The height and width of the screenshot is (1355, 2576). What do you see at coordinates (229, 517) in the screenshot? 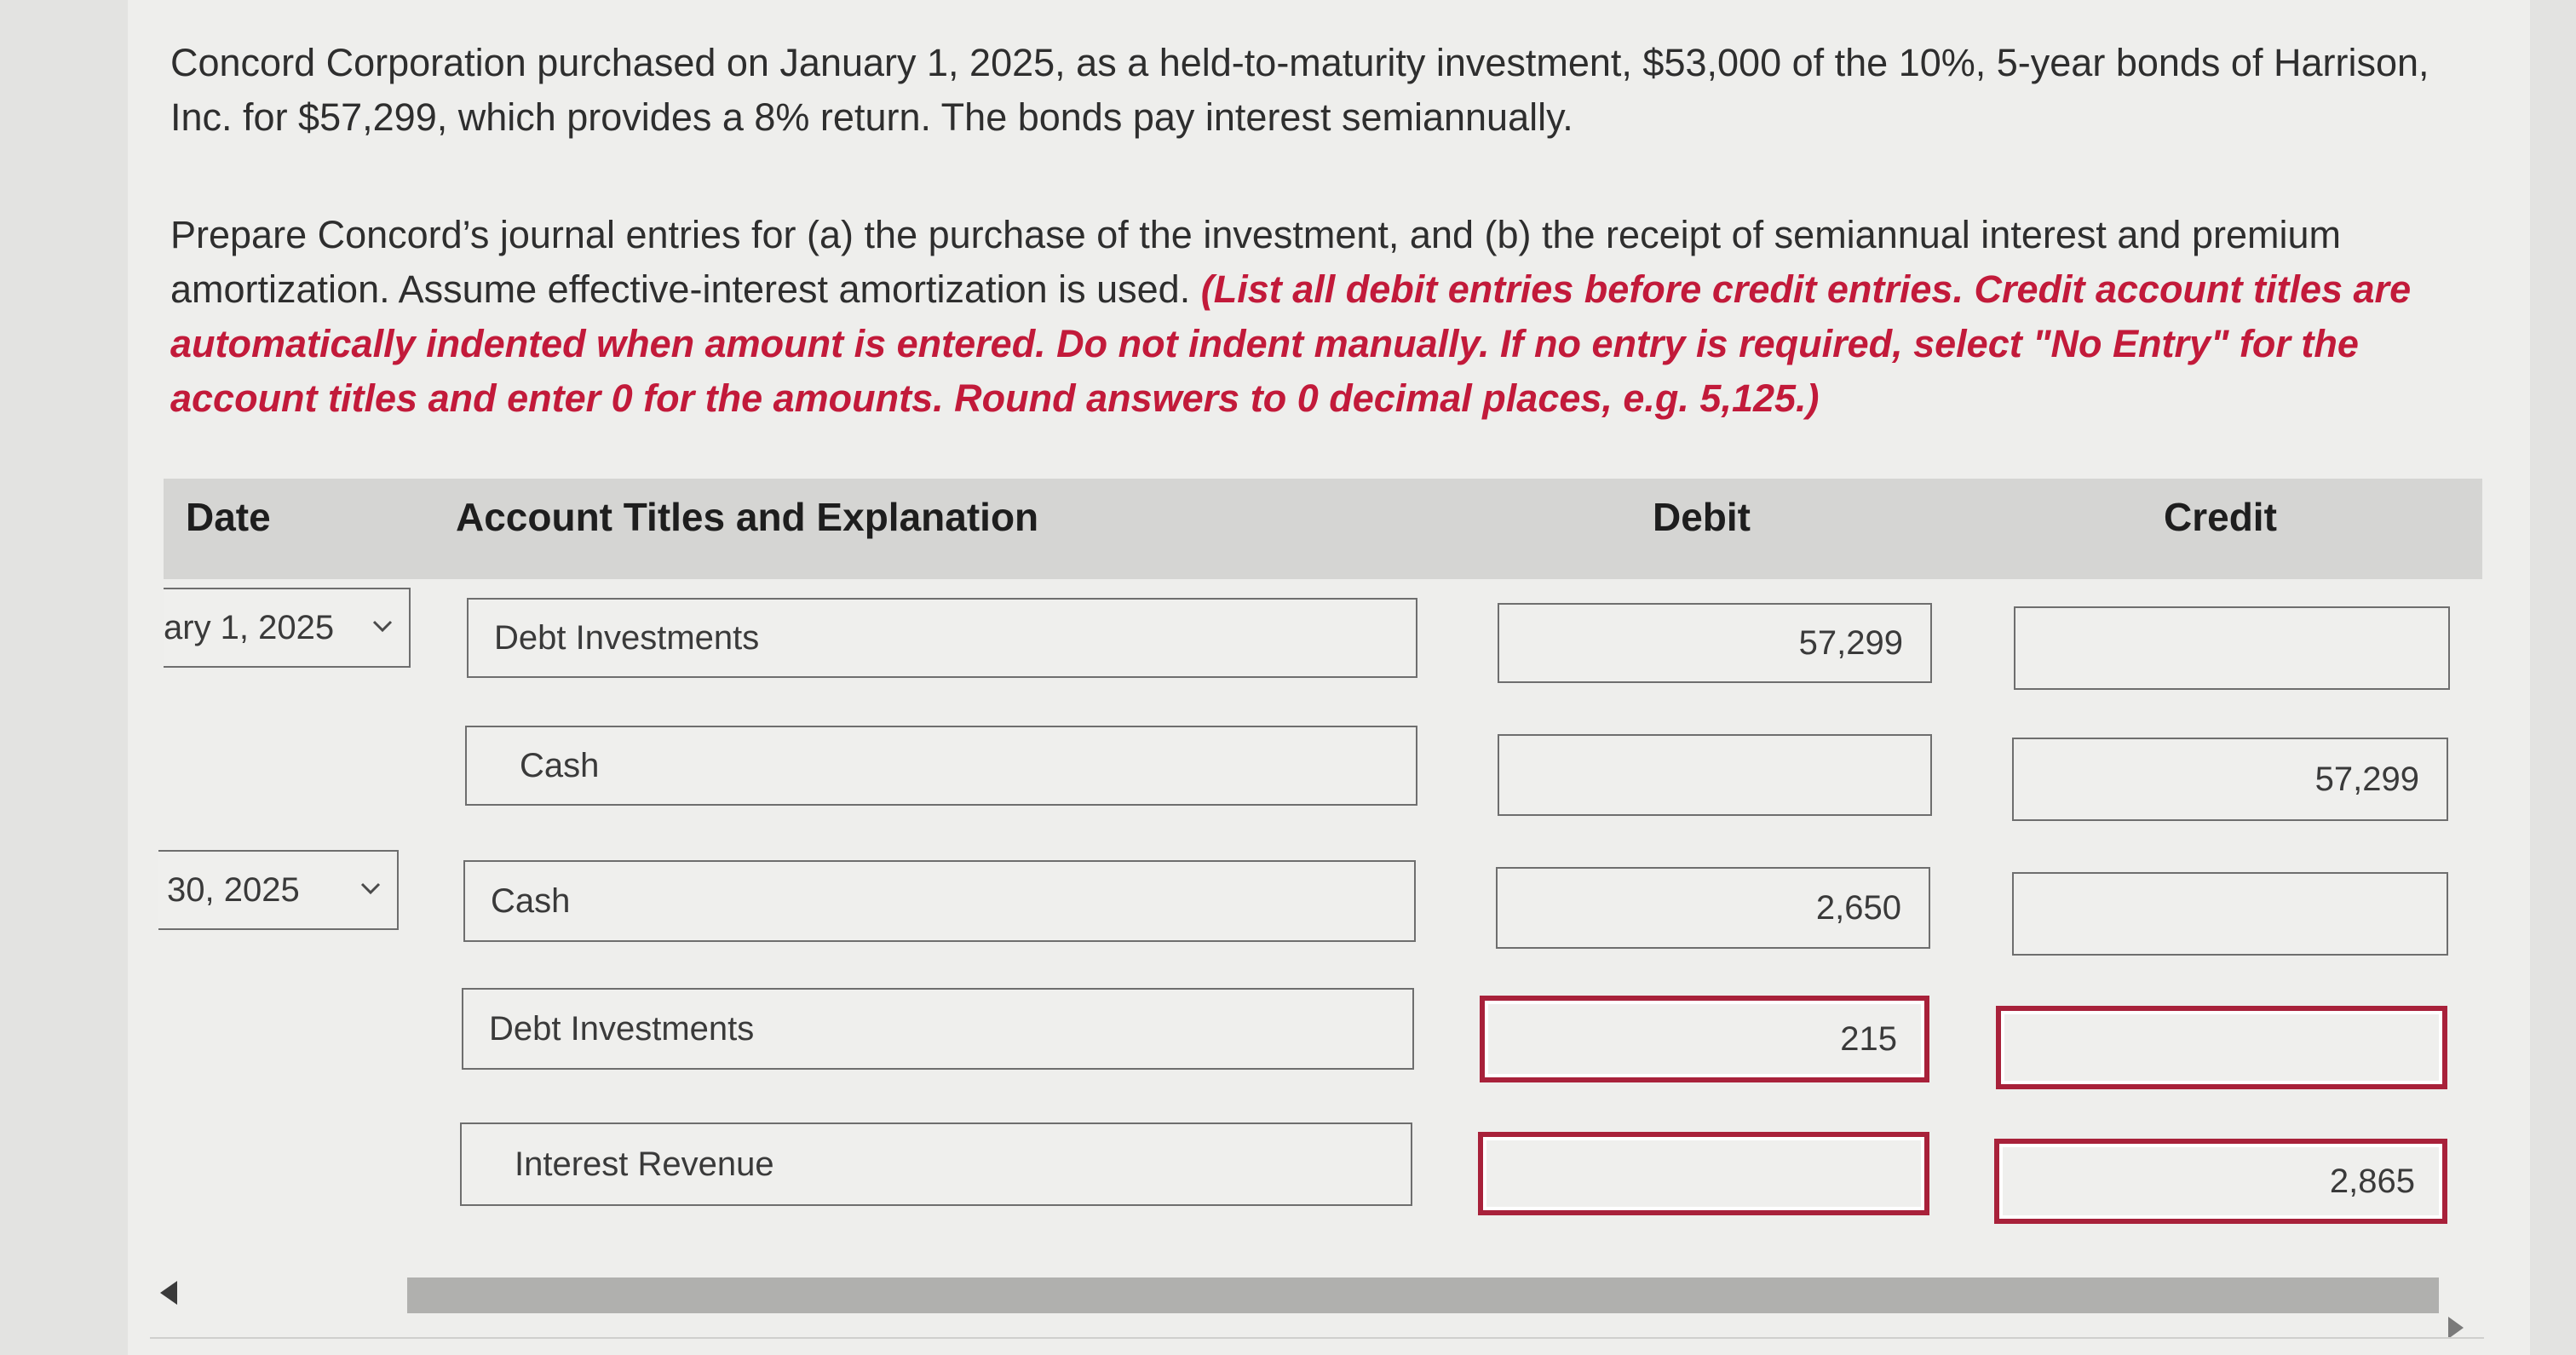
I see `header-date: Date` at bounding box center [229, 517].